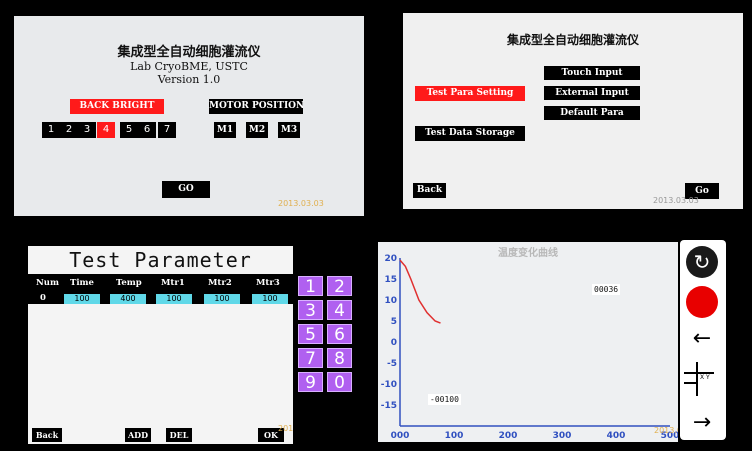 This screenshot has height=451, width=752. What do you see at coordinates (189, 66) in the screenshot?
I see `lab-name: Lab CryoBME, USTC` at bounding box center [189, 66].